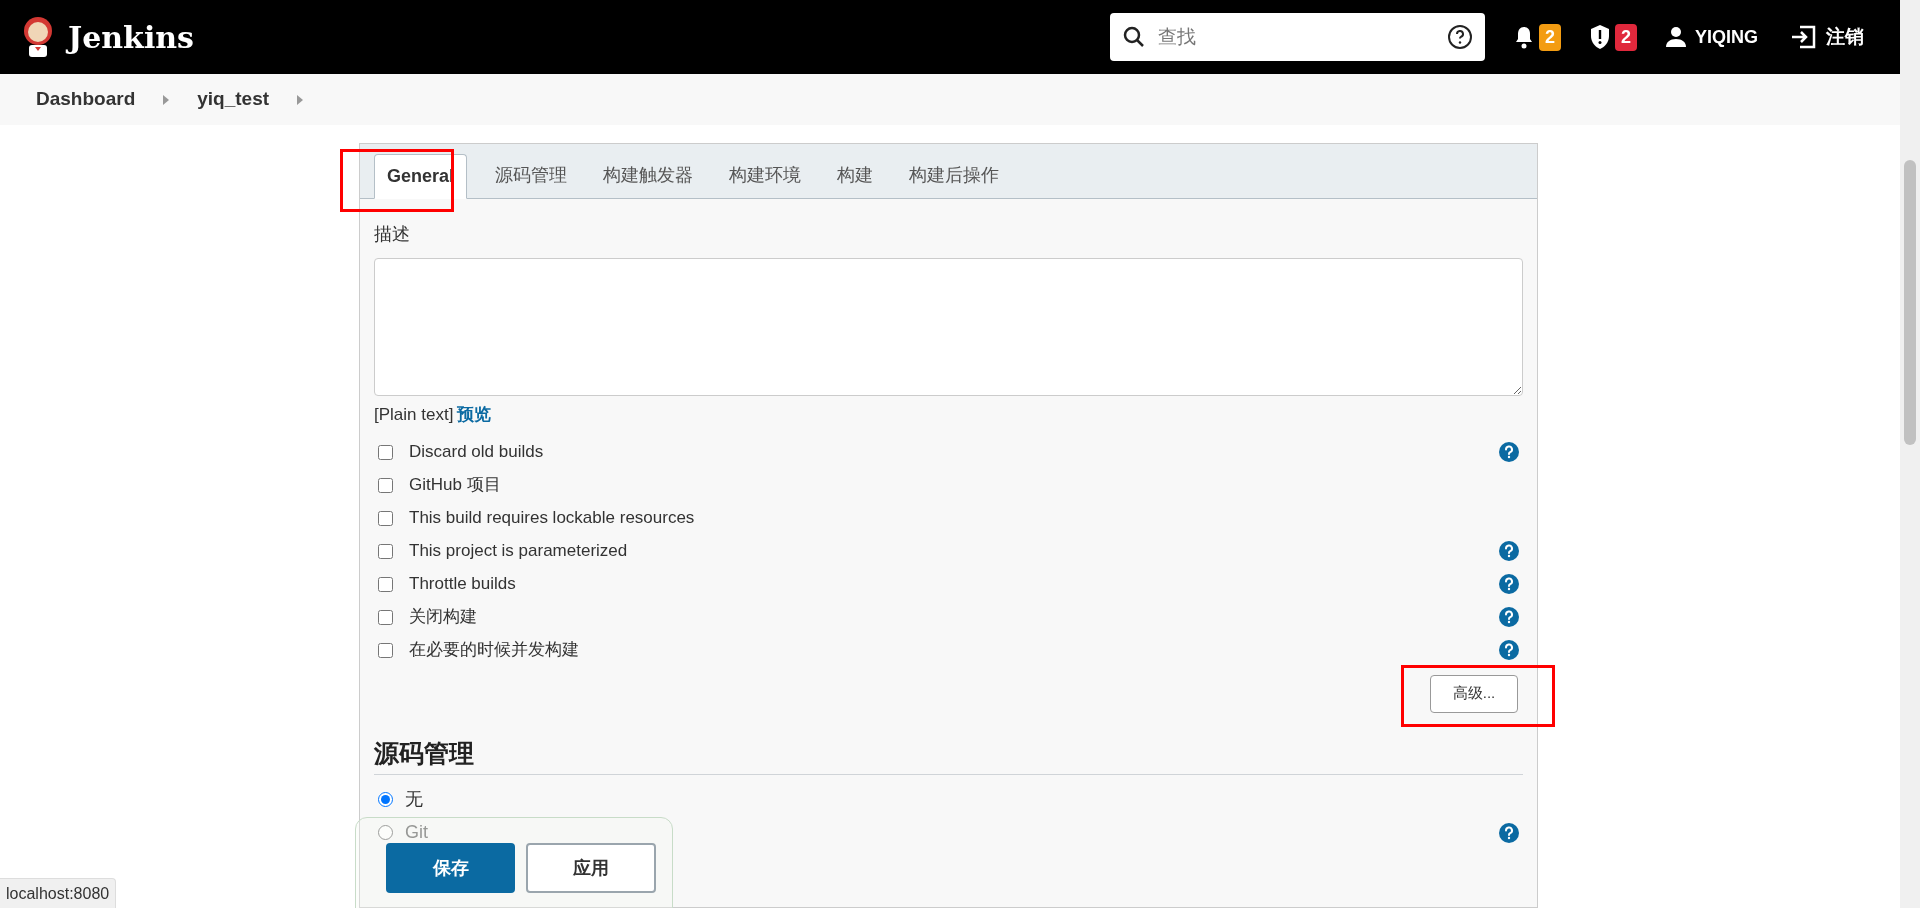 The height and width of the screenshot is (908, 1920). What do you see at coordinates (1910, 454) in the screenshot?
I see `scrollbar` at bounding box center [1910, 454].